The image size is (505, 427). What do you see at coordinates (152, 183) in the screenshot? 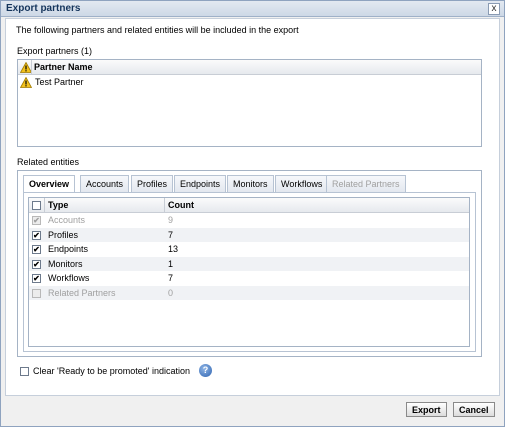
I see `tab-profiles: Profiles` at bounding box center [152, 183].